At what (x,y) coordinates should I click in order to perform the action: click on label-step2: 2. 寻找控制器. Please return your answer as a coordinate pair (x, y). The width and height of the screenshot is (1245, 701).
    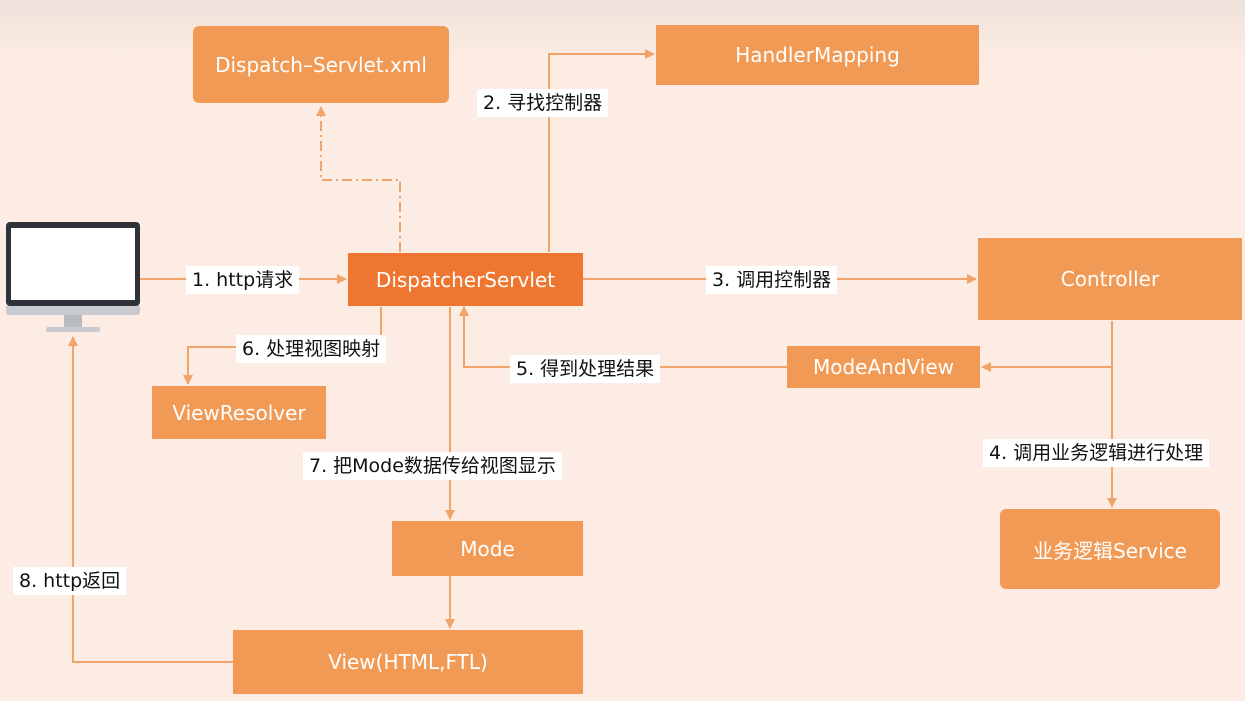
    Looking at the image, I should click on (543, 103).